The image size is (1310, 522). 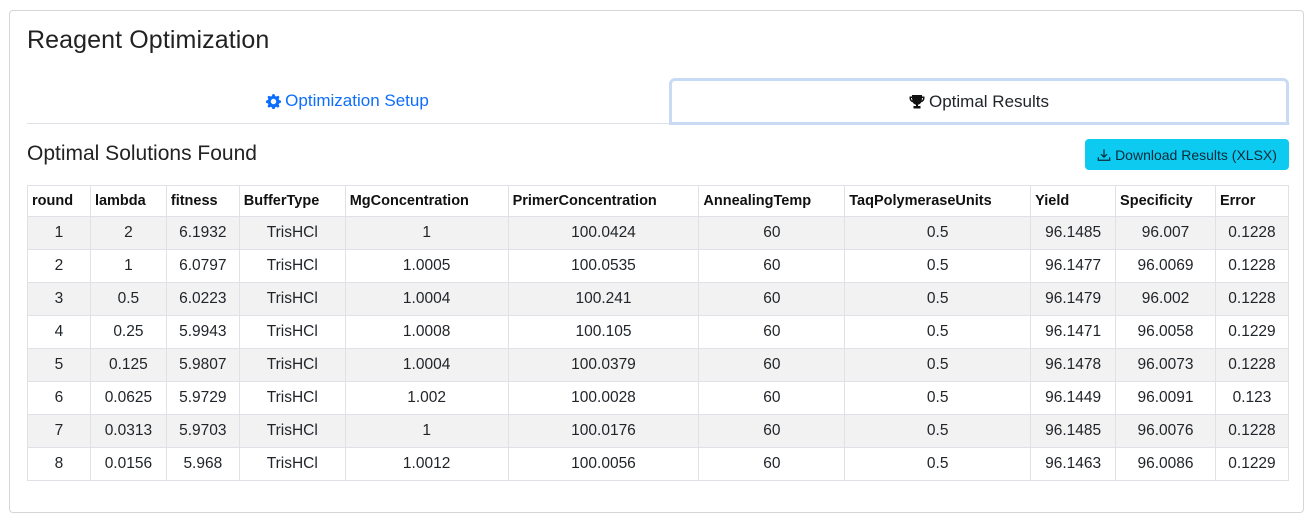 What do you see at coordinates (1252, 201) in the screenshot?
I see `column-header-error: Error` at bounding box center [1252, 201].